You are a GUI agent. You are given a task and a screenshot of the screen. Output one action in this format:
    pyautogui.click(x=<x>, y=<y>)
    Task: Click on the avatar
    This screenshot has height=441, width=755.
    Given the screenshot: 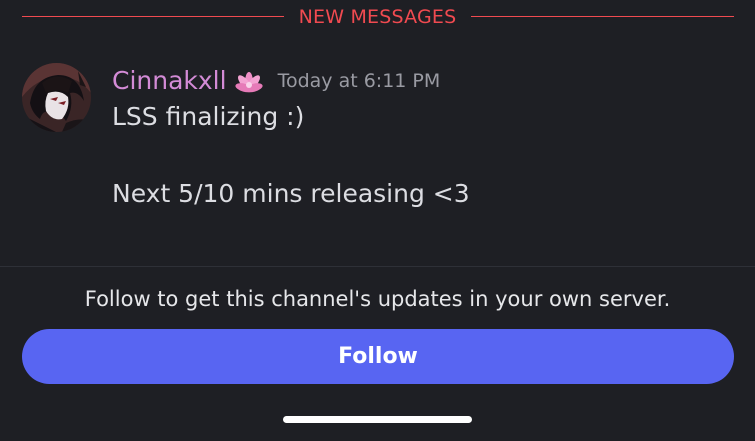 What is the action you would take?
    pyautogui.click(x=56, y=97)
    